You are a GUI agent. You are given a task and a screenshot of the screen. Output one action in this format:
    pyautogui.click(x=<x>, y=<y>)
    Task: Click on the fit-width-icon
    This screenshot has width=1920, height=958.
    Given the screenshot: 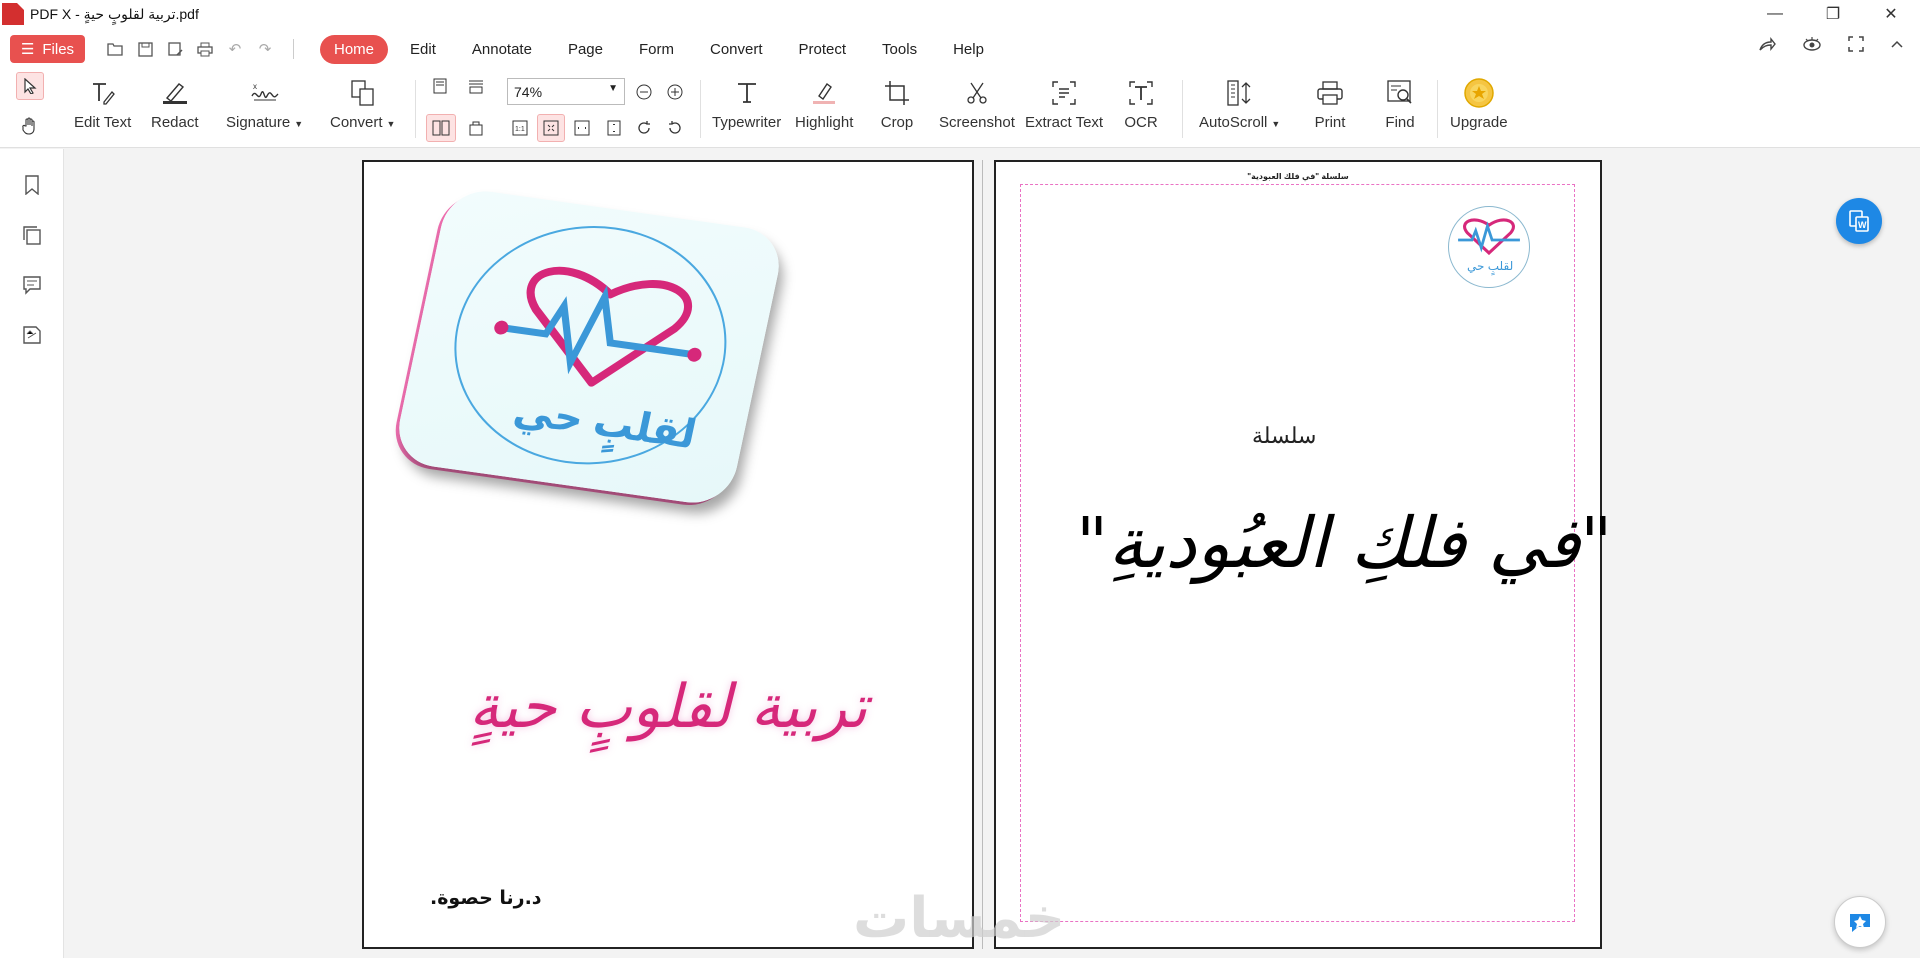 What is the action you would take?
    pyautogui.click(x=582, y=128)
    